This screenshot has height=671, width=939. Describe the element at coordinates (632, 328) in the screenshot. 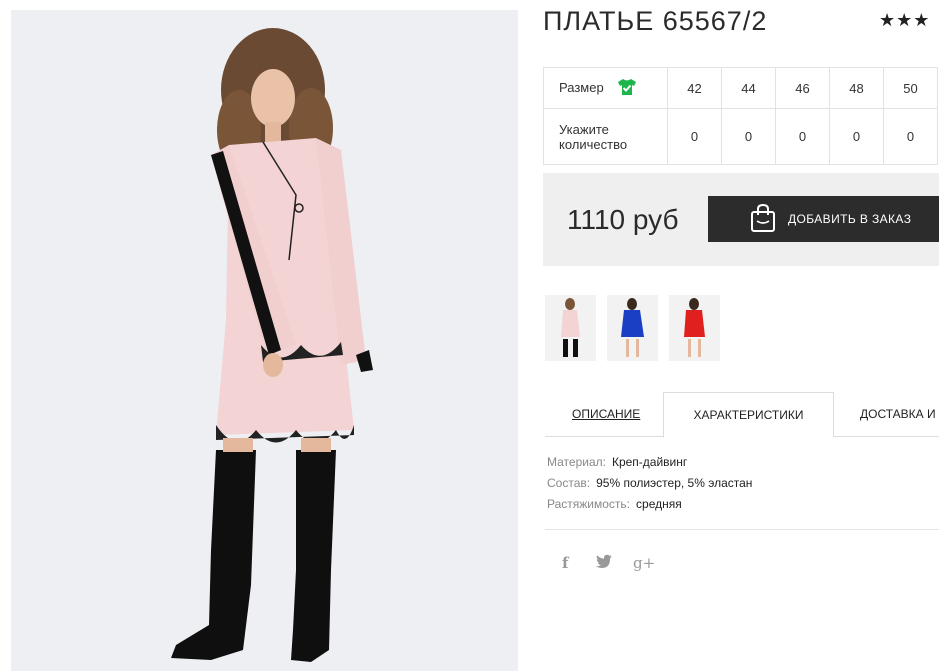

I see `thumbnail-blue` at that location.